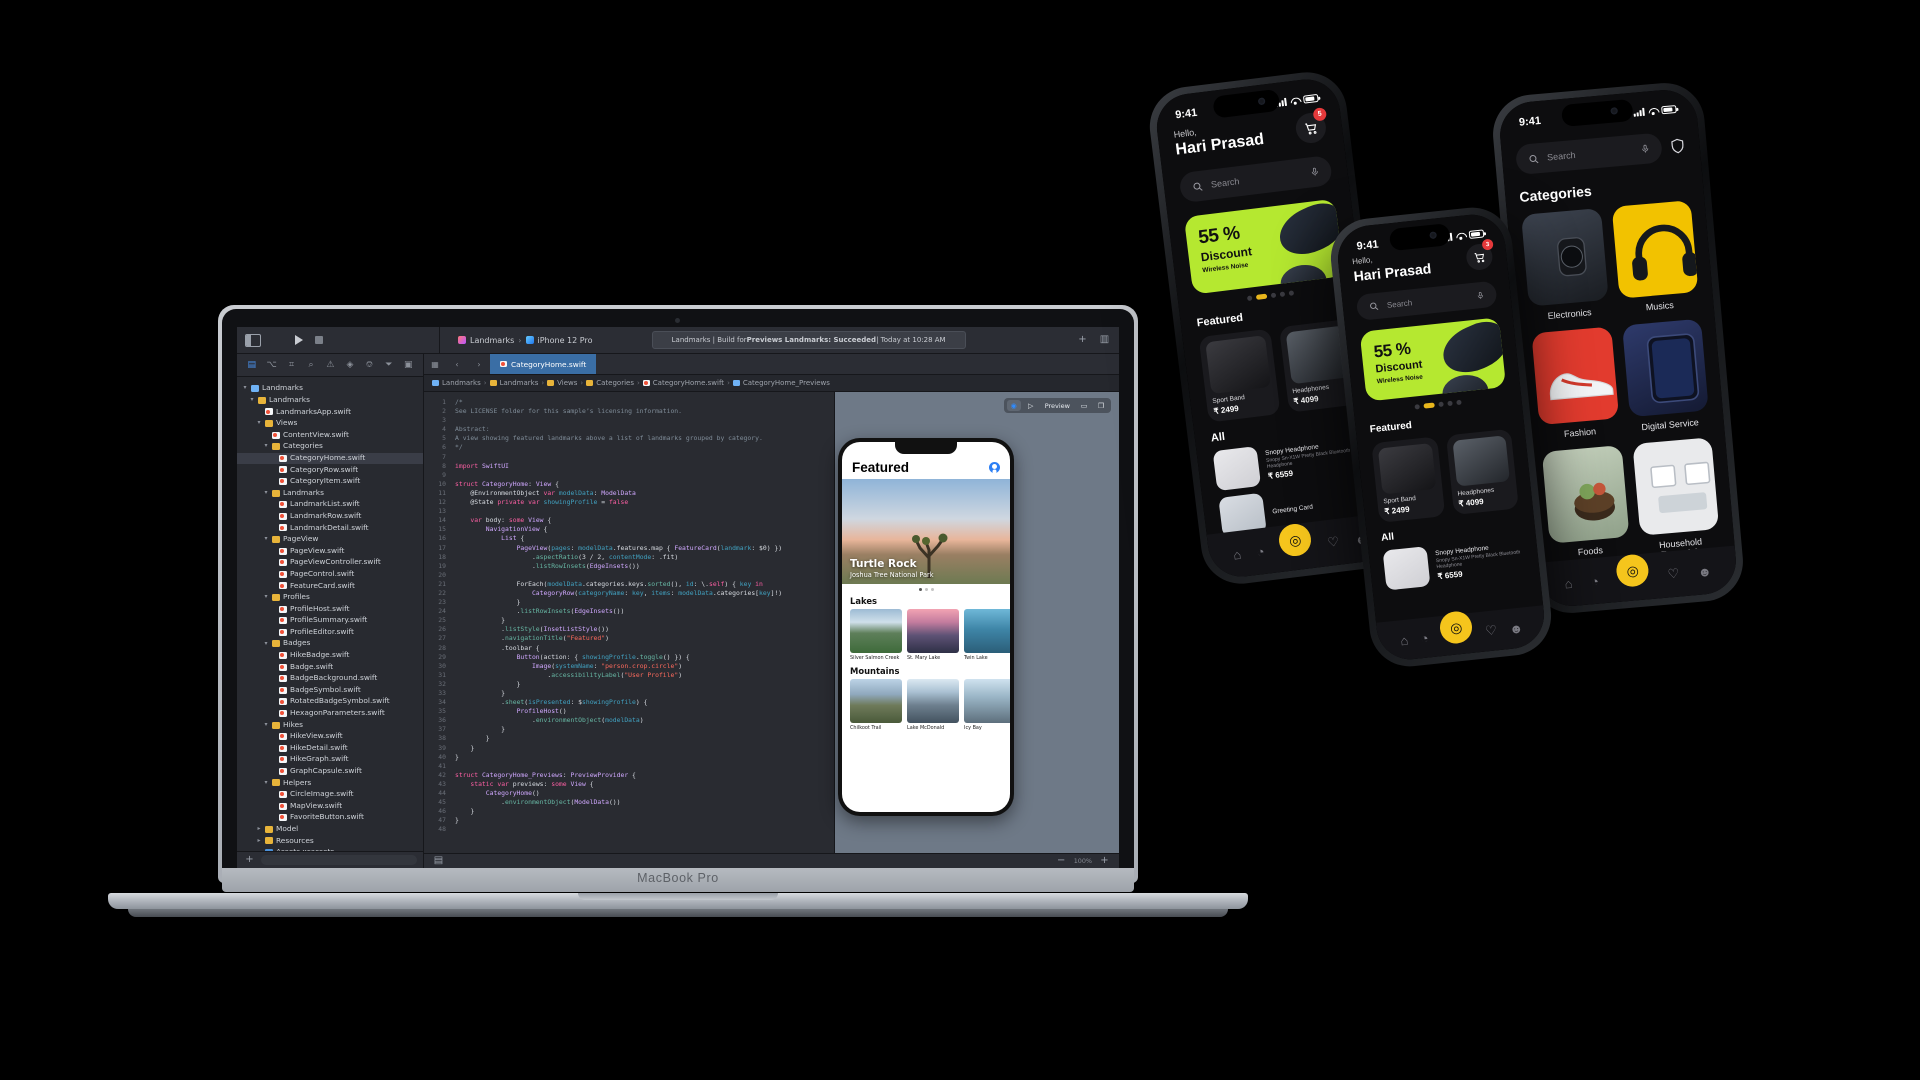 This screenshot has width=1920, height=1080. I want to click on file-tree-row: ▸BadgeBackground.swift, so click(330, 679).